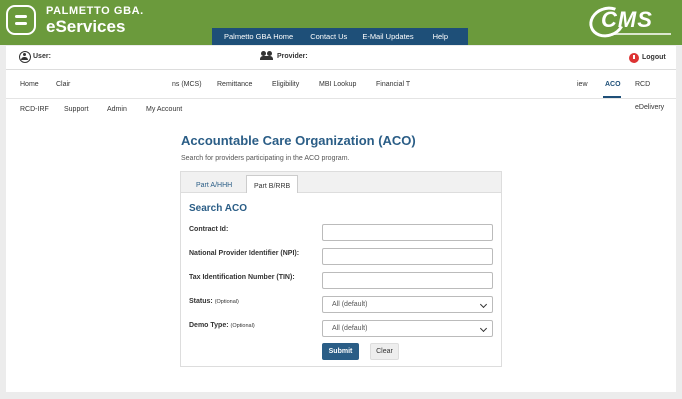  What do you see at coordinates (86, 26) in the screenshot?
I see `brand-subtitle: eServices` at bounding box center [86, 26].